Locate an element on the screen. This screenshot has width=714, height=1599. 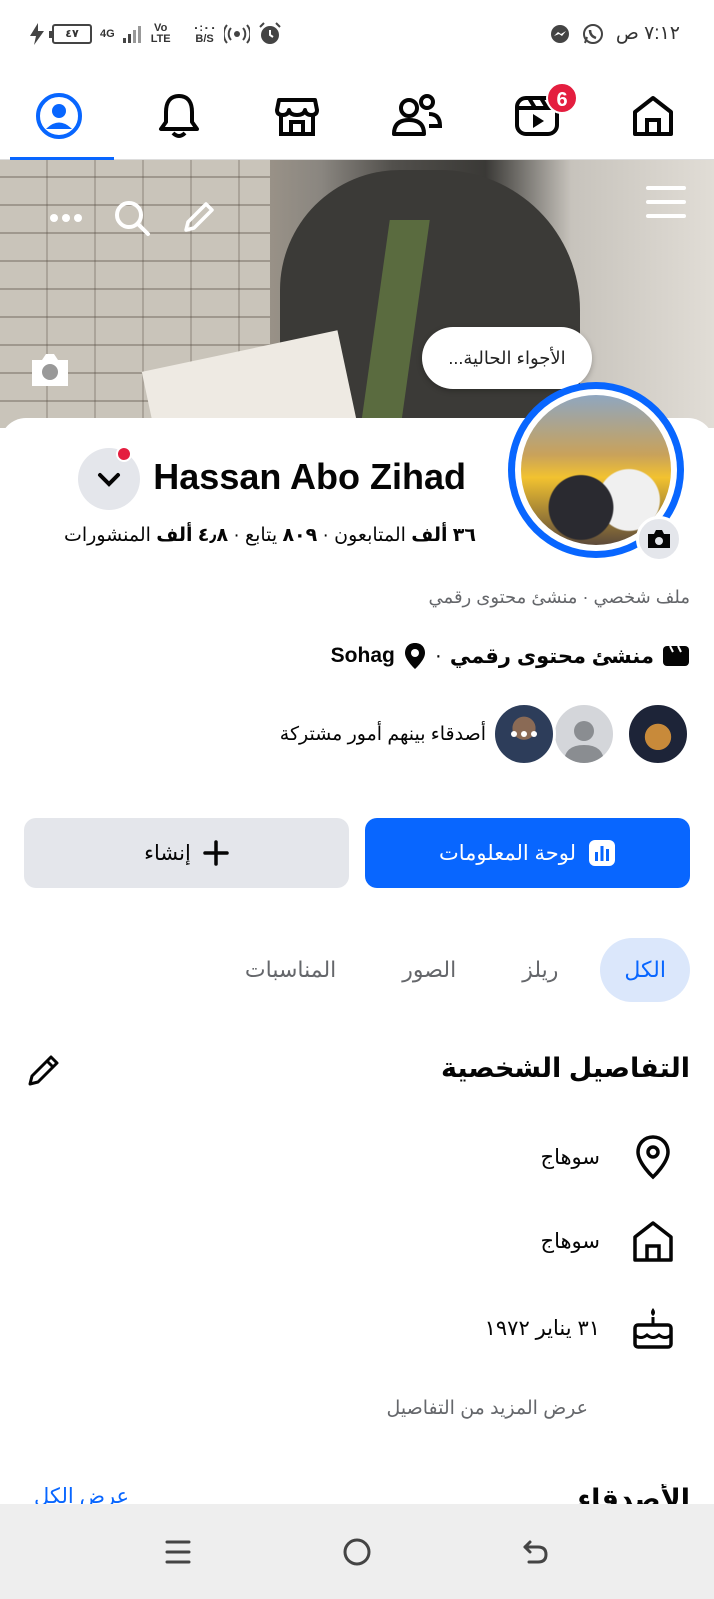
tab-photos: الصور is located at coordinates (429, 970).